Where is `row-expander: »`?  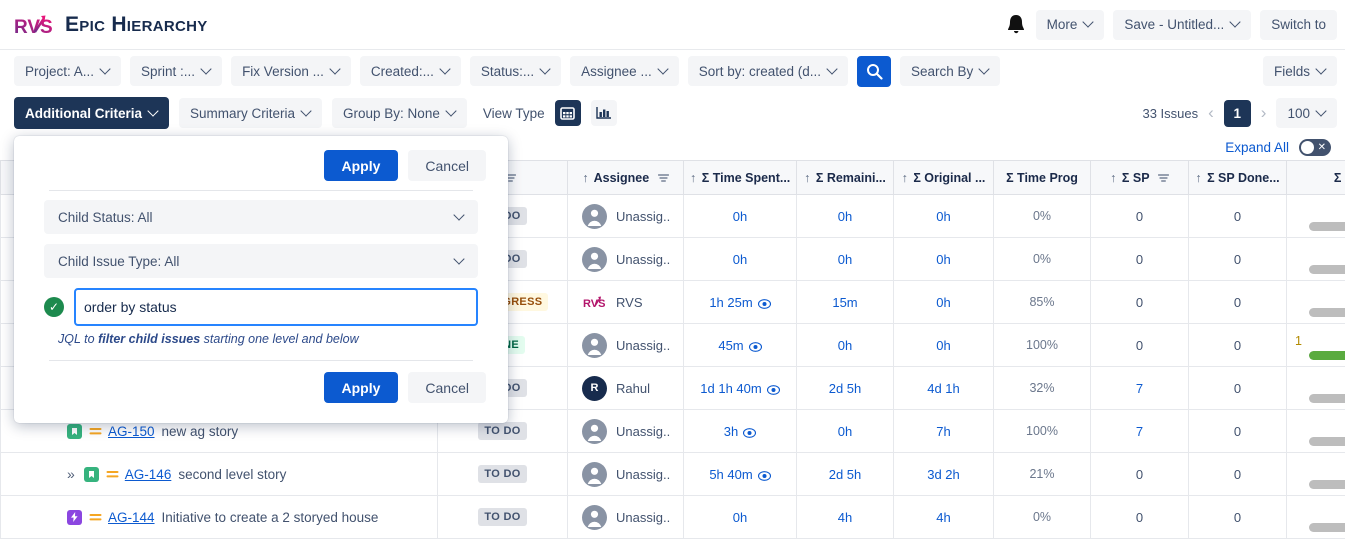 row-expander: » is located at coordinates (71, 474).